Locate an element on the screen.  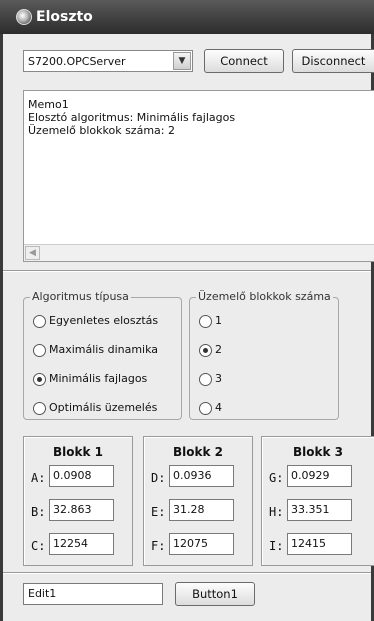
blokk-2-panel: Blokk 2 D: 0.0936 E: 31.28 F: 12075 is located at coordinates (198, 501).